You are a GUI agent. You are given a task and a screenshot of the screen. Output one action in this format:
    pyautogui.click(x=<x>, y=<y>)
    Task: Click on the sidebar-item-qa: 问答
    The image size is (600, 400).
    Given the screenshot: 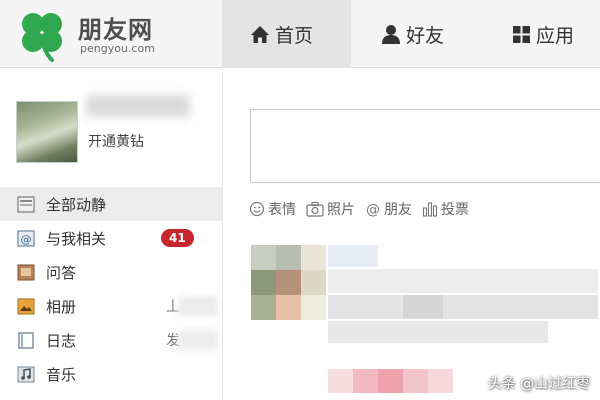 What is the action you would take?
    pyautogui.click(x=111, y=272)
    